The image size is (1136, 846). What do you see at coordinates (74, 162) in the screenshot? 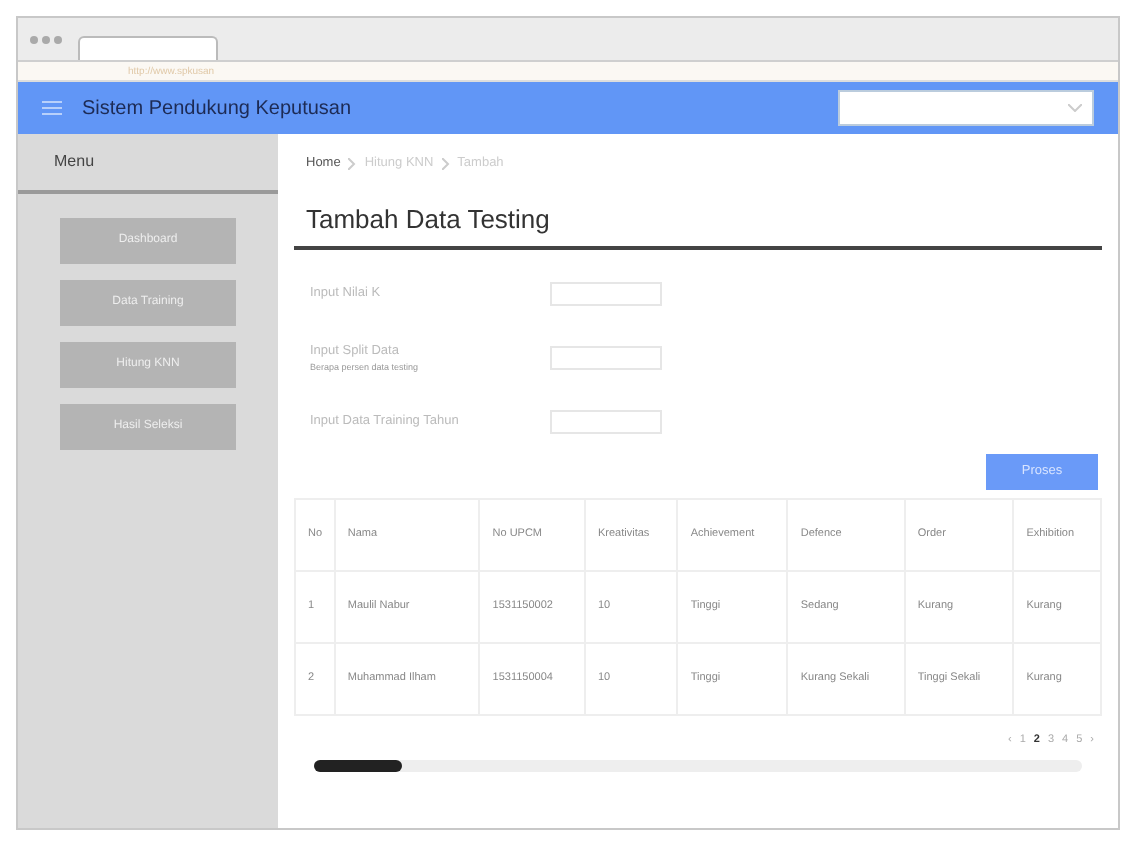
I see `sidebar-title: Menu` at bounding box center [74, 162].